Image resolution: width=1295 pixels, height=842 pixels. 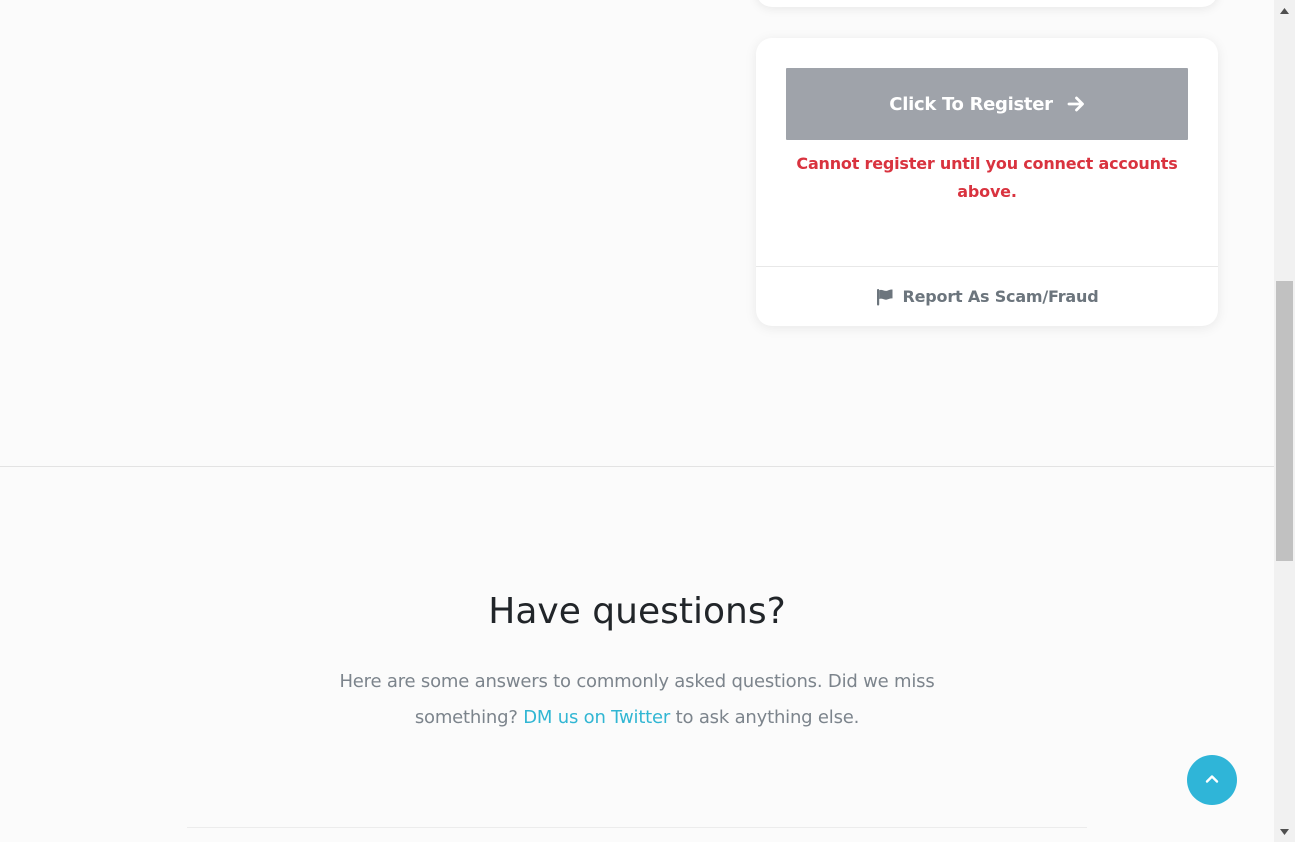 I want to click on faq-subtitle-tail: to ask anything else., so click(x=767, y=717).